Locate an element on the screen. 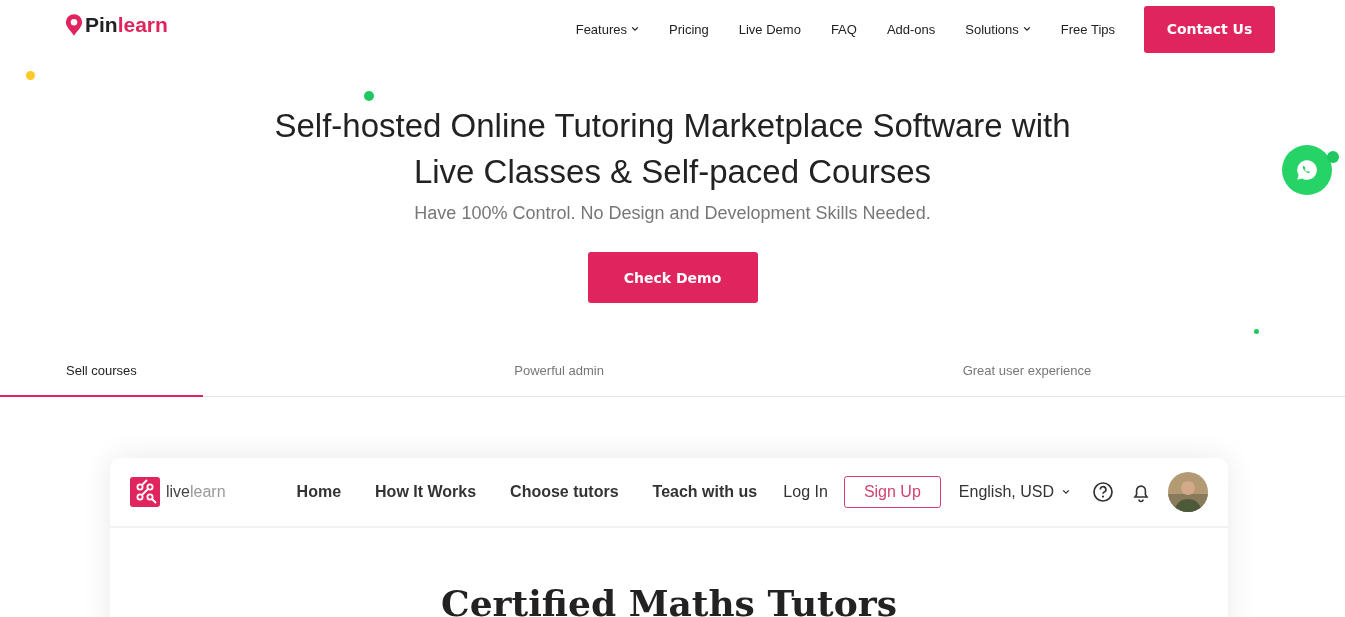 This screenshot has width=1345, height=617. hero-title: Self-hosted Online Tutoring Marketplace Software with Live Classes & Self-paced Courses is located at coordinates (672, 149).